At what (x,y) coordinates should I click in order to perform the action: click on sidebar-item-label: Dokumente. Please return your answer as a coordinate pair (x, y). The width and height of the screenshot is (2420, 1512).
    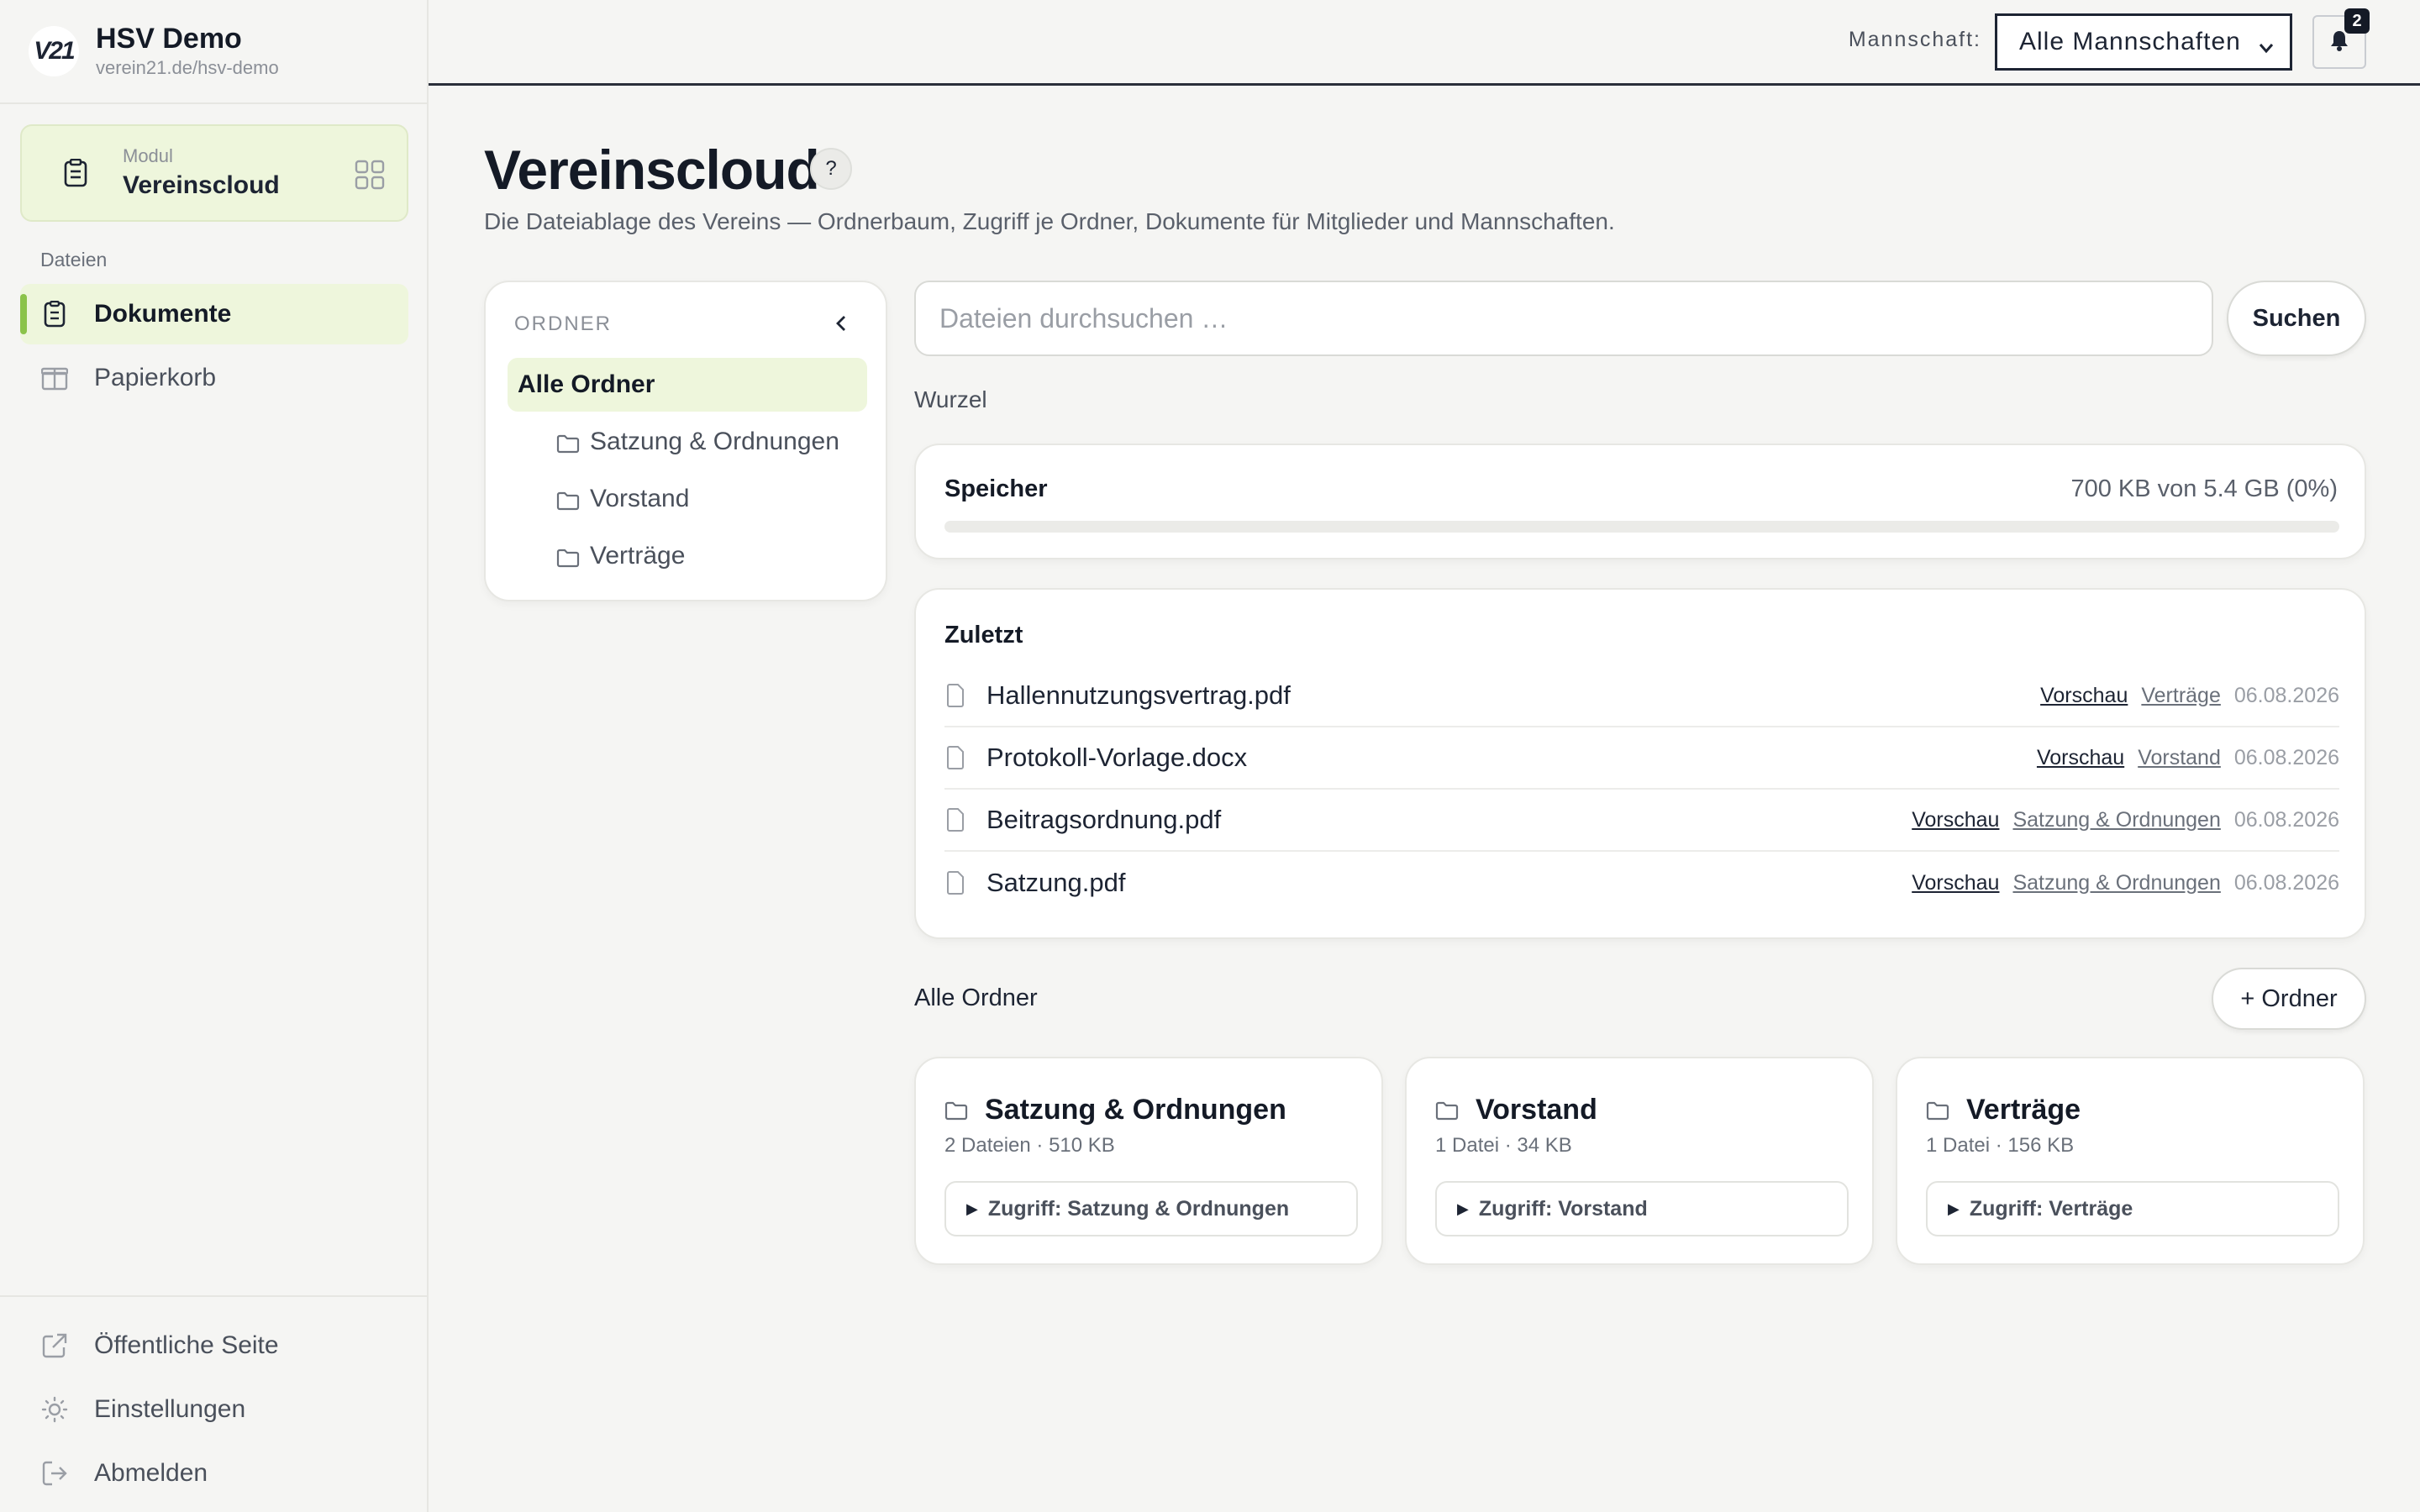
    Looking at the image, I should click on (163, 314).